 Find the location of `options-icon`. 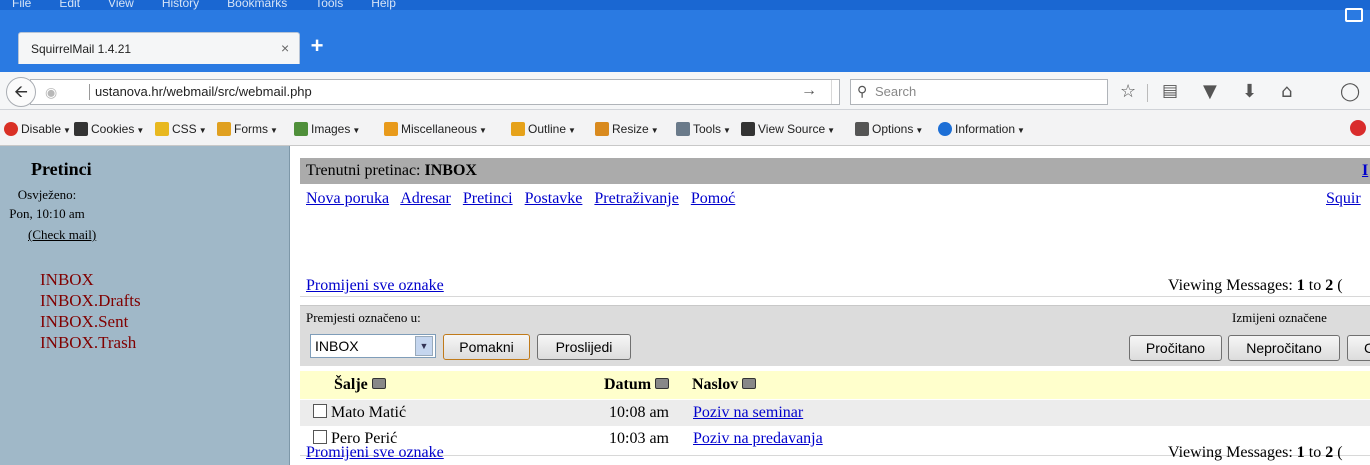

options-icon is located at coordinates (862, 129).